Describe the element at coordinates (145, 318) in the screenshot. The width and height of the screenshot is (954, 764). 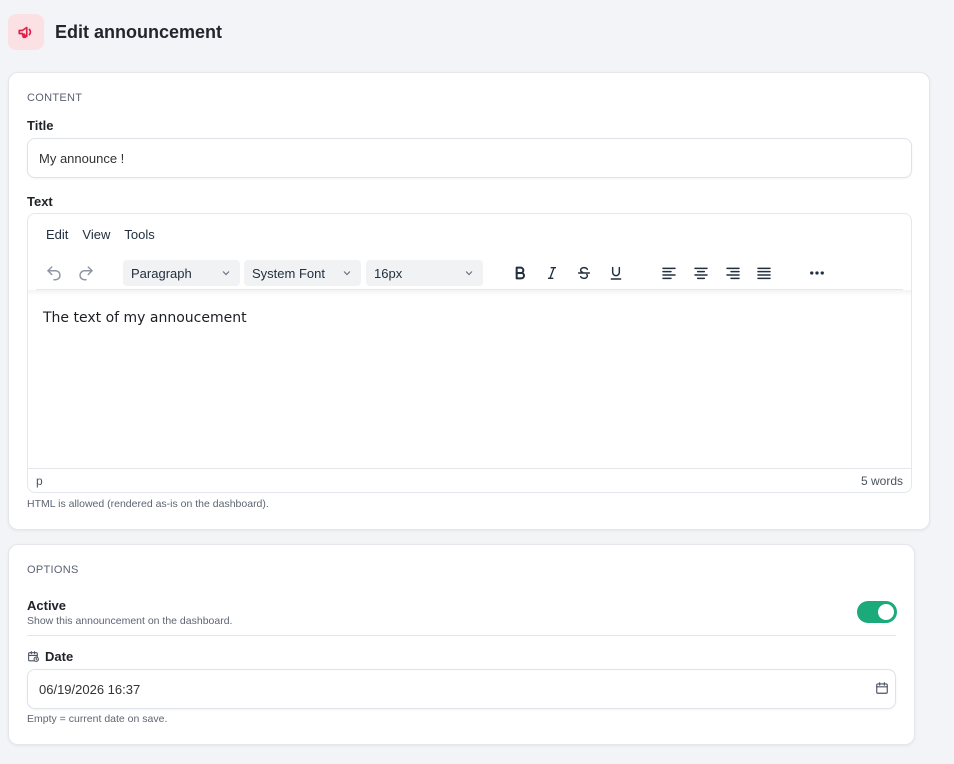
I see `editor-body: The text of my annoucement` at that location.